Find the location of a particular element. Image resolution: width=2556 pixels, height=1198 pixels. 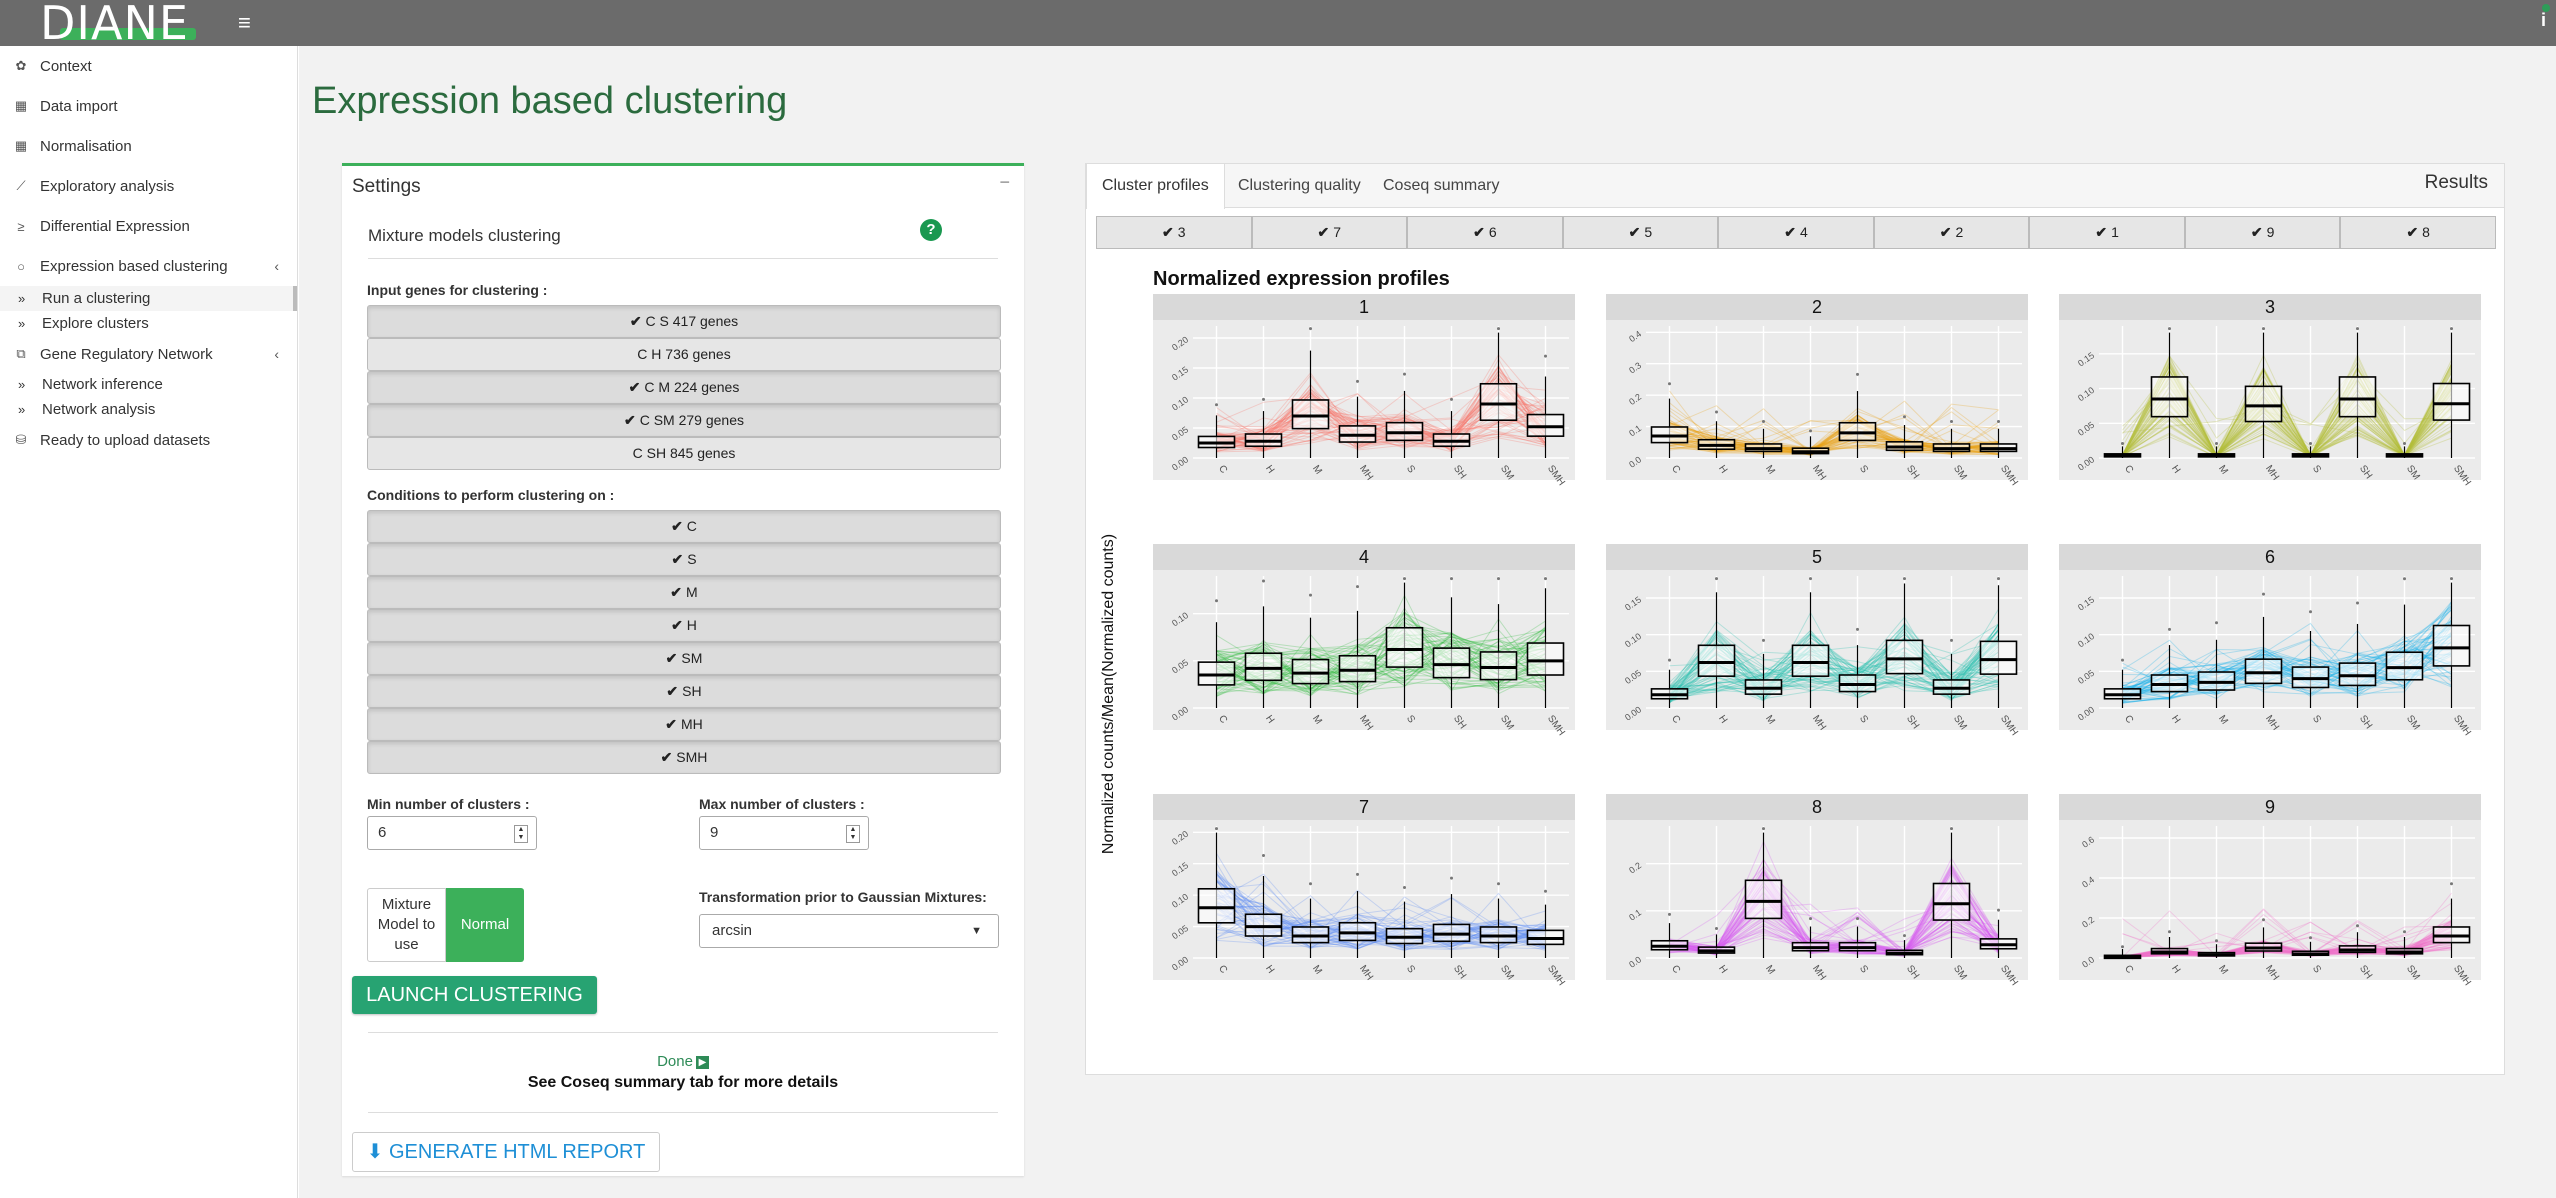

panel-plot: 0.0 0.2 0.4 0.6 C H M MH S SH SM SMH is located at coordinates (2270, 904).